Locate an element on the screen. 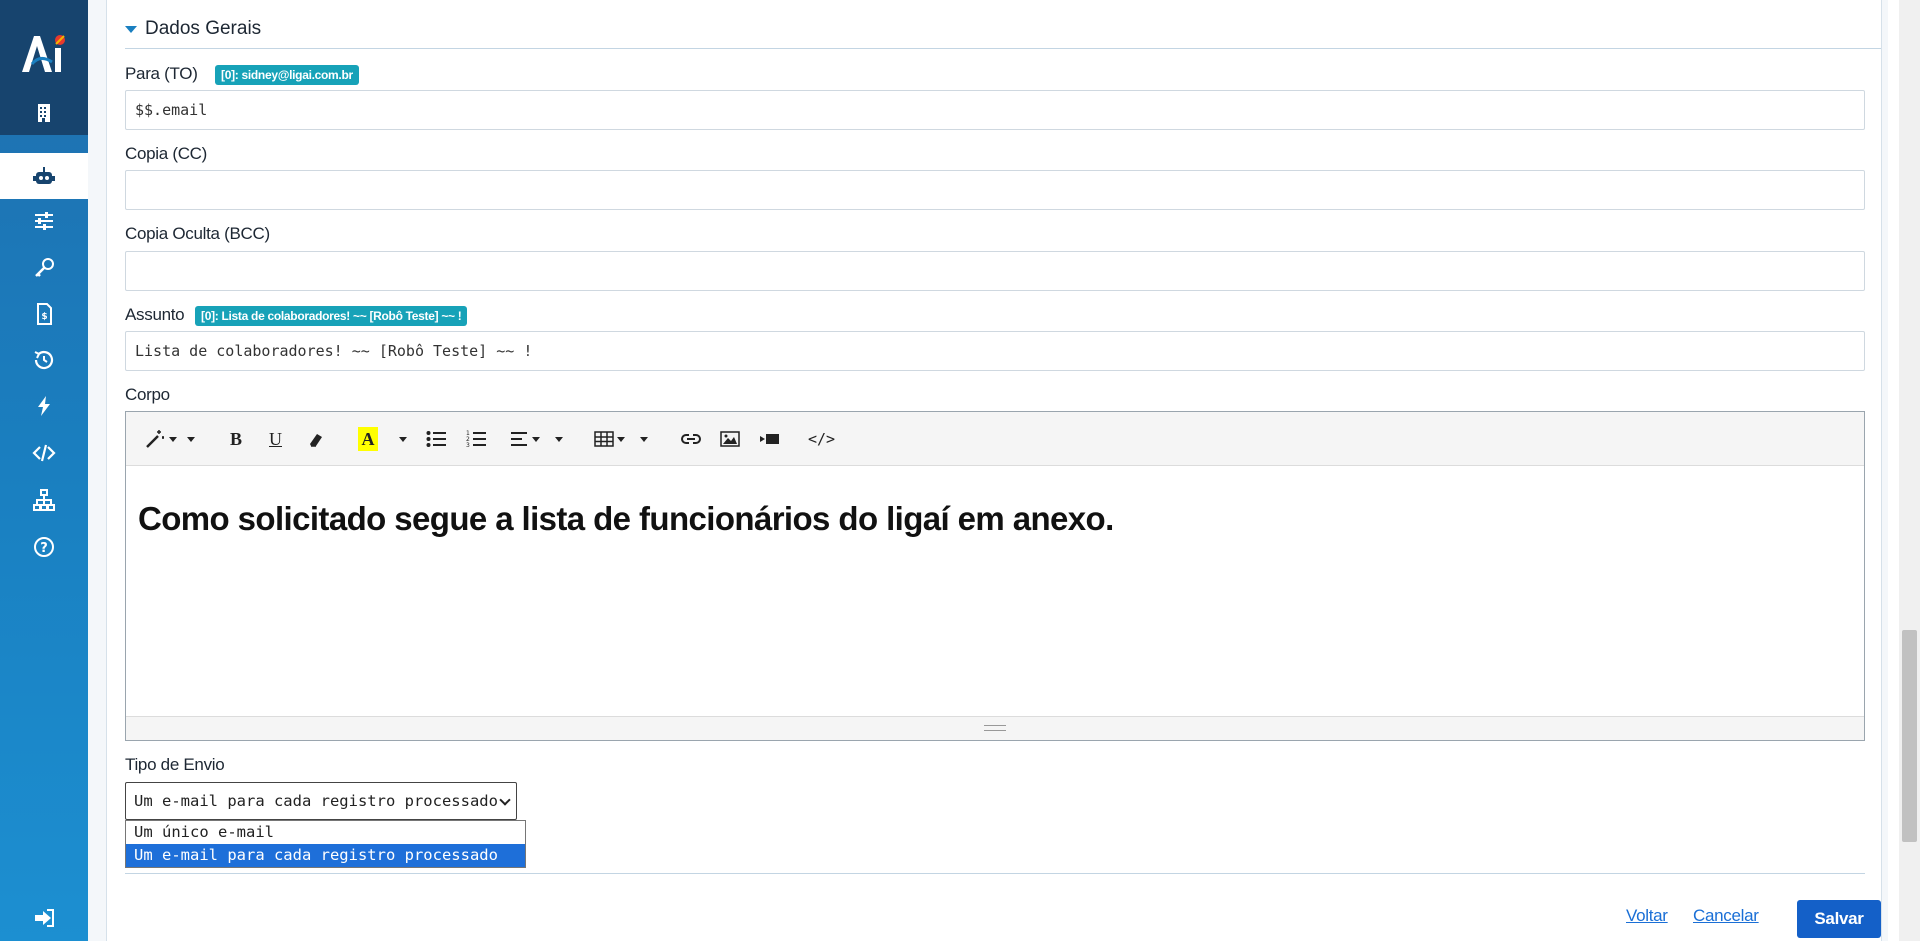  unordered-list-button is located at coordinates (436, 439).